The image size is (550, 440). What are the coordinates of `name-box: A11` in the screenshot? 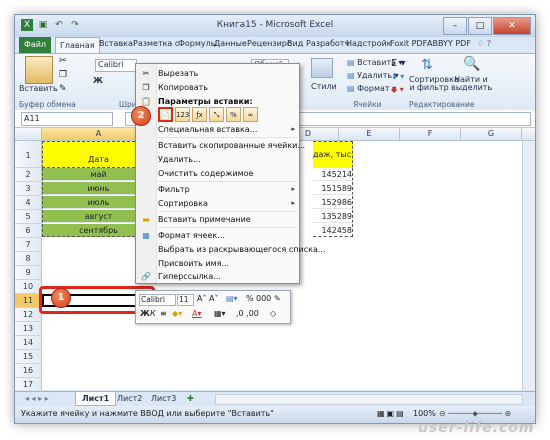 It's located at (67, 119).